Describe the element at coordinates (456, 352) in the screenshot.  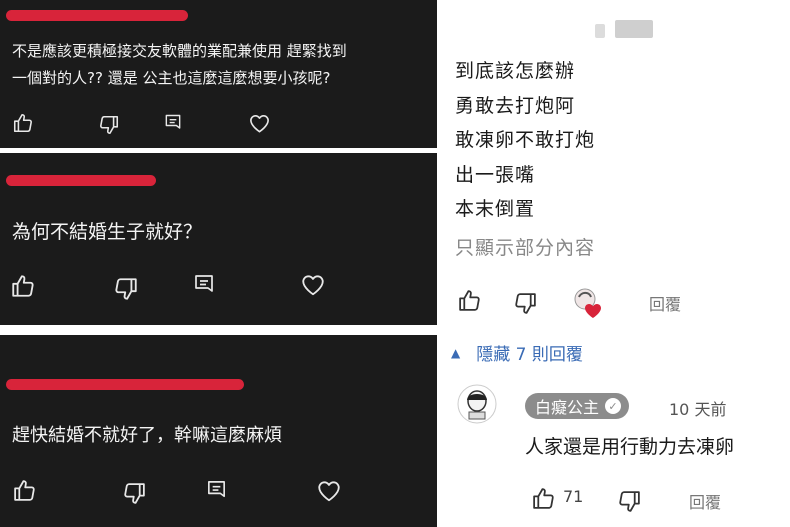
I see `caret-up-icon: ▲` at that location.